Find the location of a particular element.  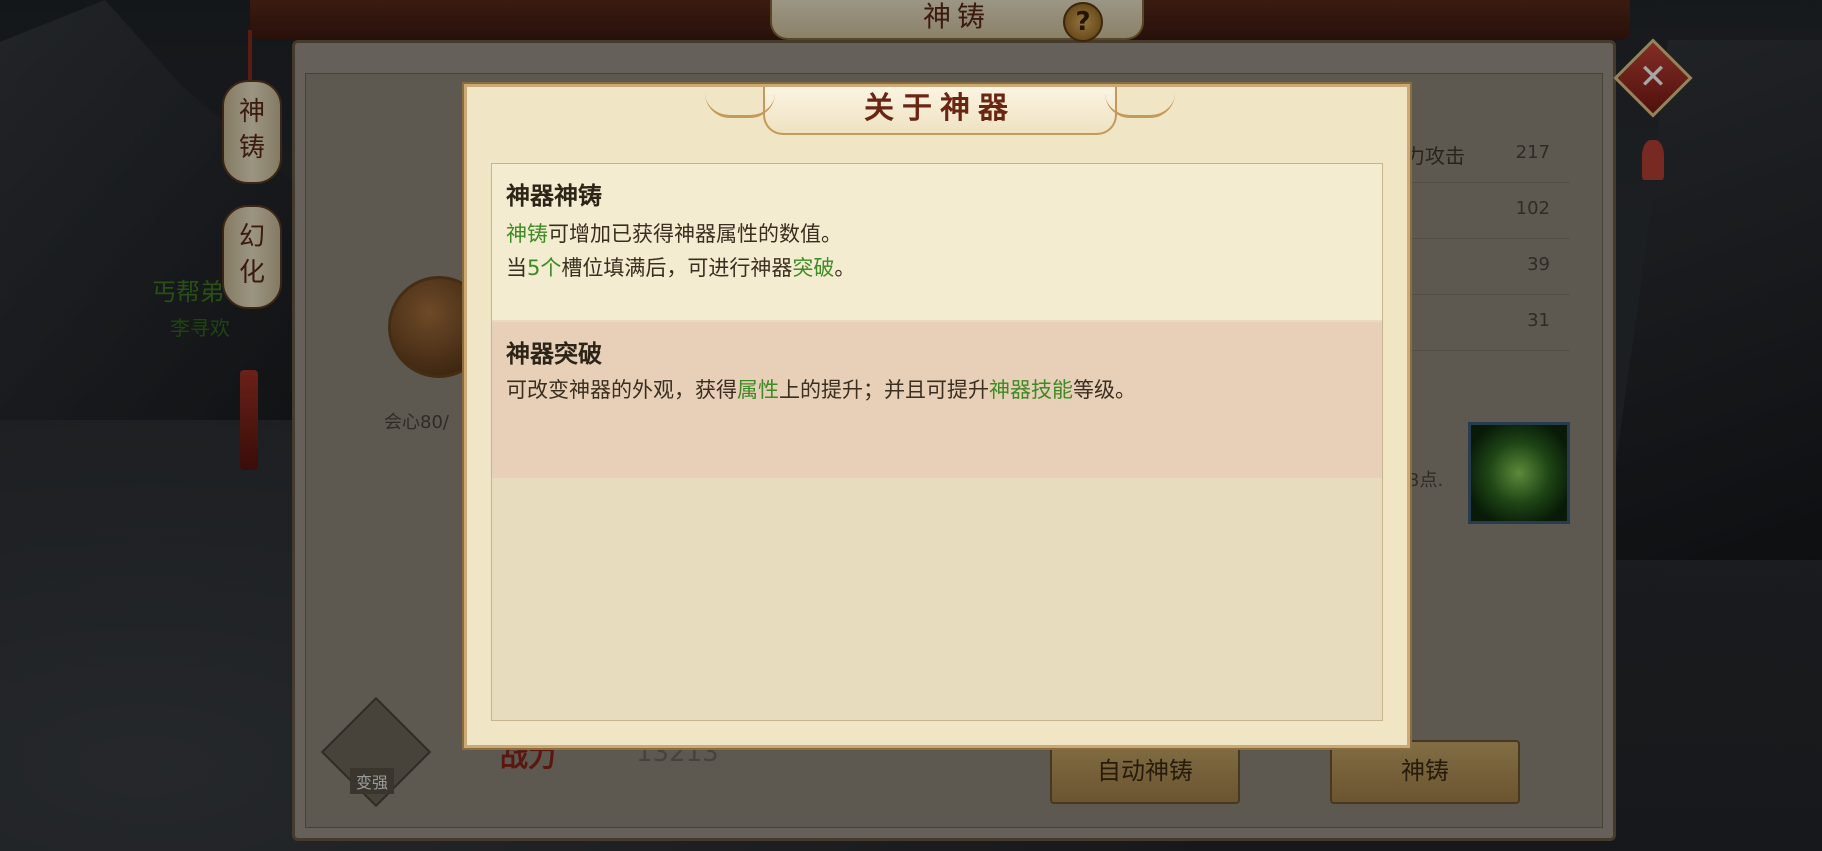

dialog-title: 关于神器 is located at coordinates (940, 108).